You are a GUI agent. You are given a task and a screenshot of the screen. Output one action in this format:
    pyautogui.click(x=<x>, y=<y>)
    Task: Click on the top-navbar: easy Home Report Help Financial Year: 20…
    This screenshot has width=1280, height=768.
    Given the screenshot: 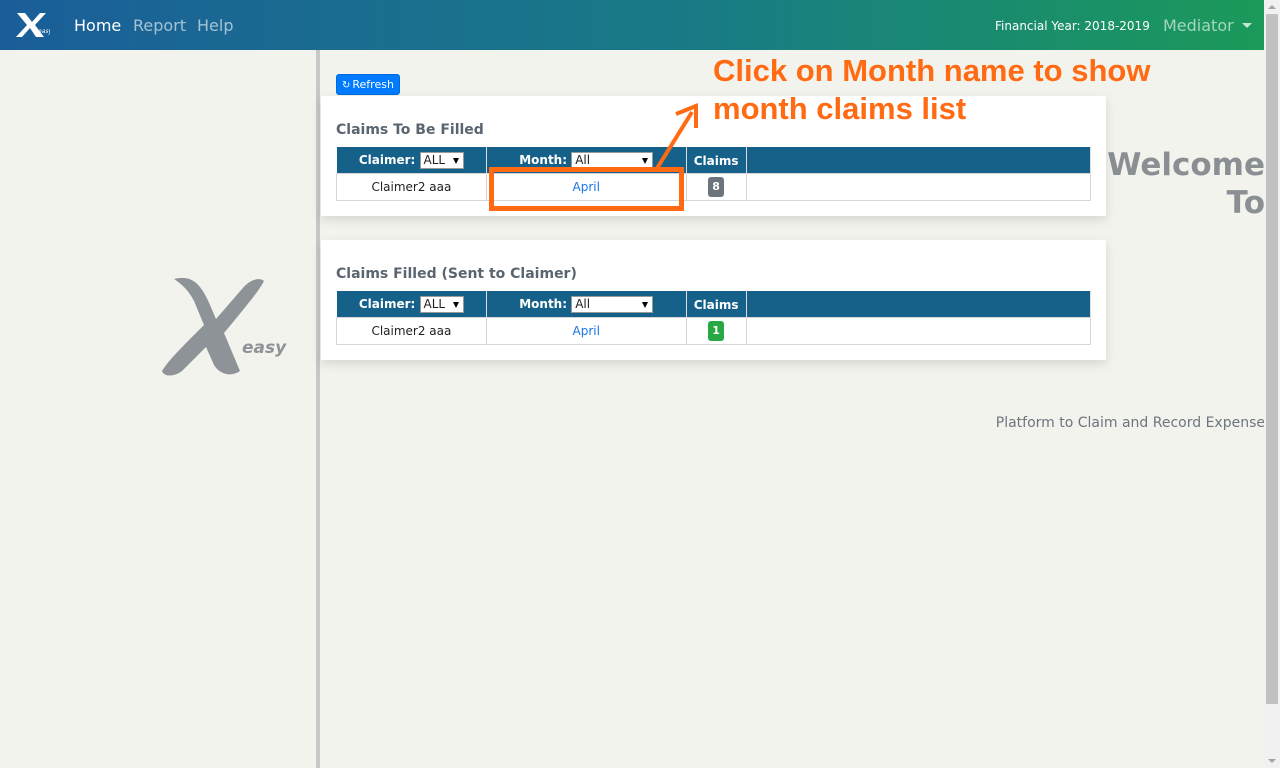 What is the action you would take?
    pyautogui.click(x=632, y=25)
    